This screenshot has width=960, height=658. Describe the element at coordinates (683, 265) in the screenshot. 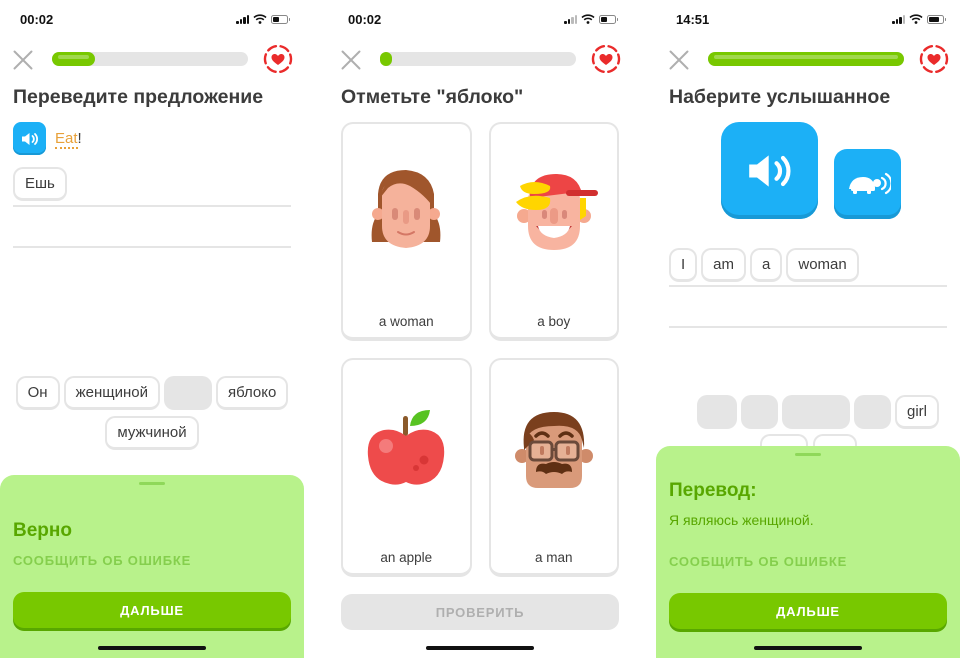

I see `answer-tile: I` at that location.